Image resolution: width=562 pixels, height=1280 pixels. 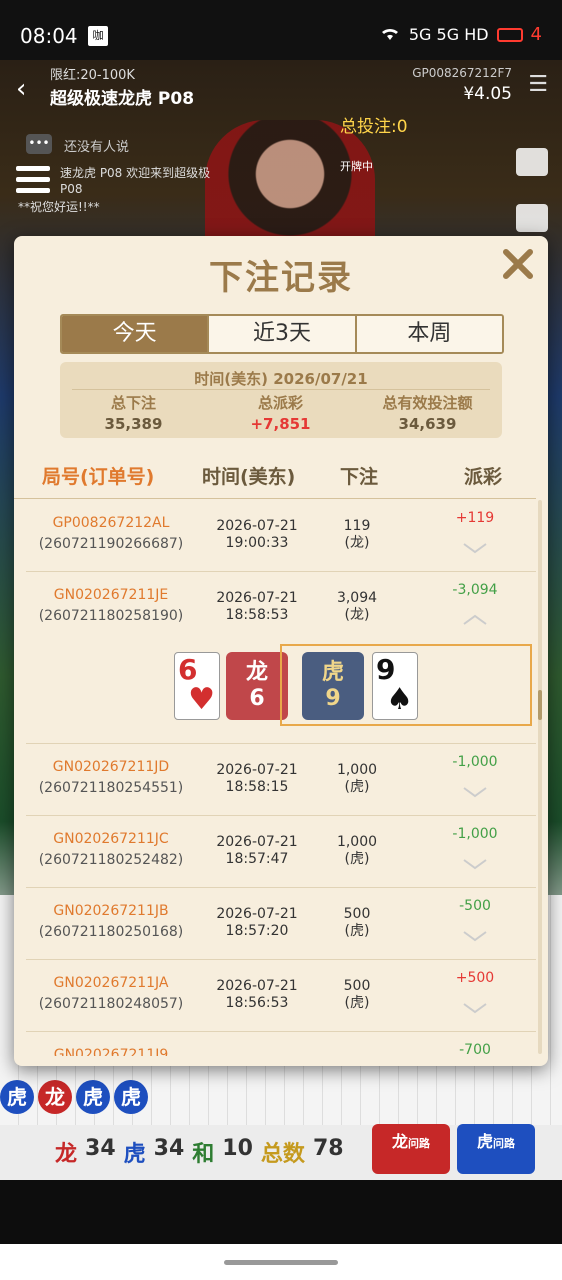 What do you see at coordinates (475, 619) in the screenshot?
I see `chevron-up-icon` at bounding box center [475, 619].